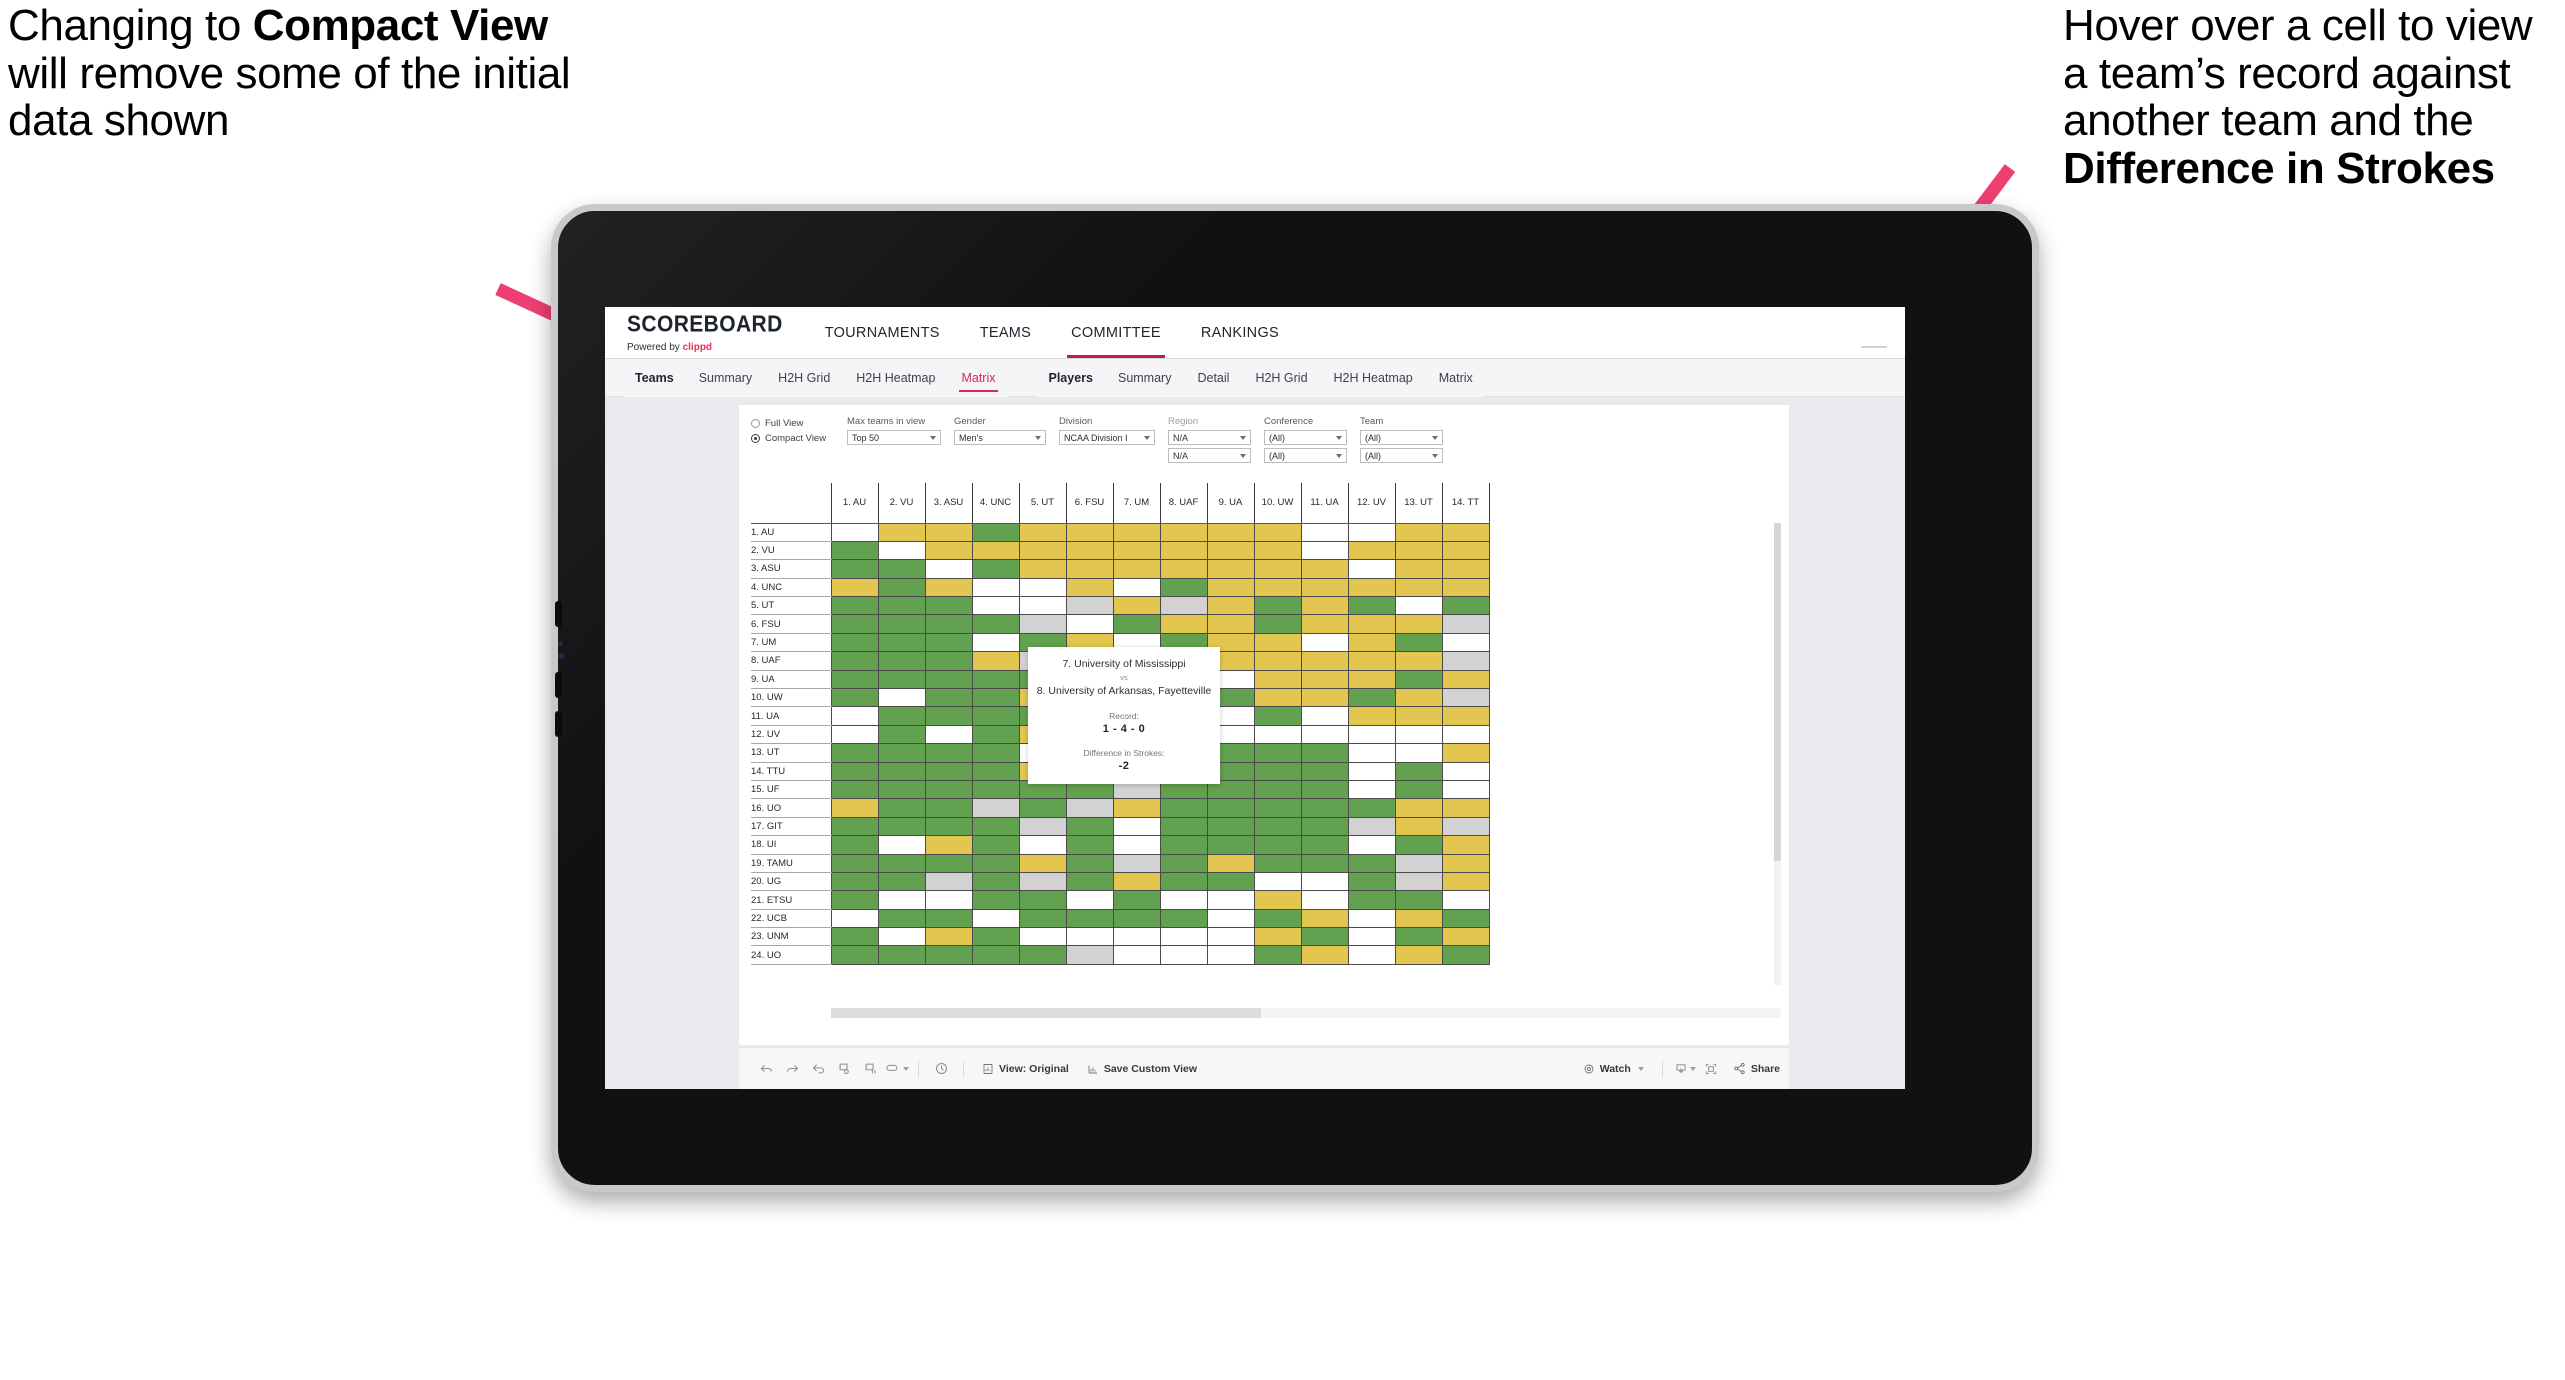  I want to click on tab-teams-matrix: Matrix, so click(978, 378).